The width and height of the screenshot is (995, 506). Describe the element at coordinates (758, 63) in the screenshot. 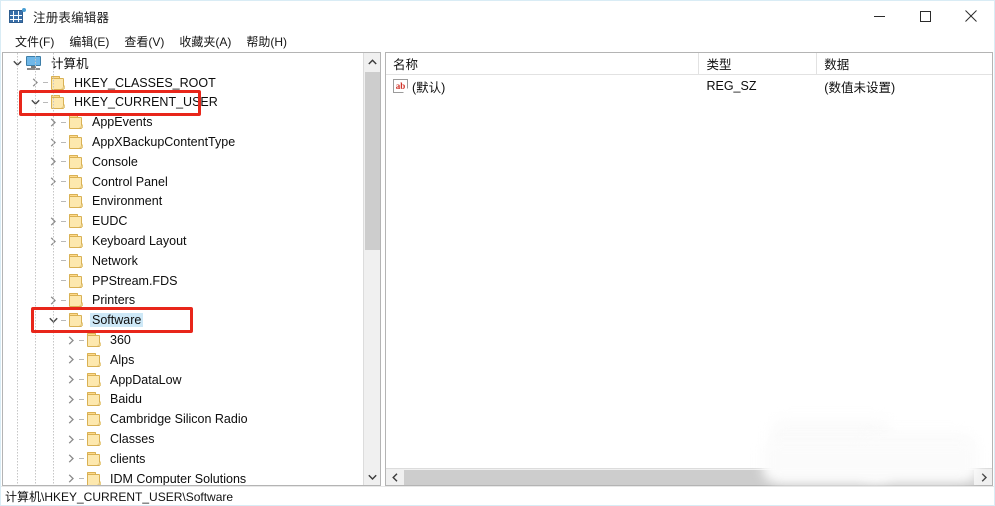

I see `column-type: 类型` at that location.